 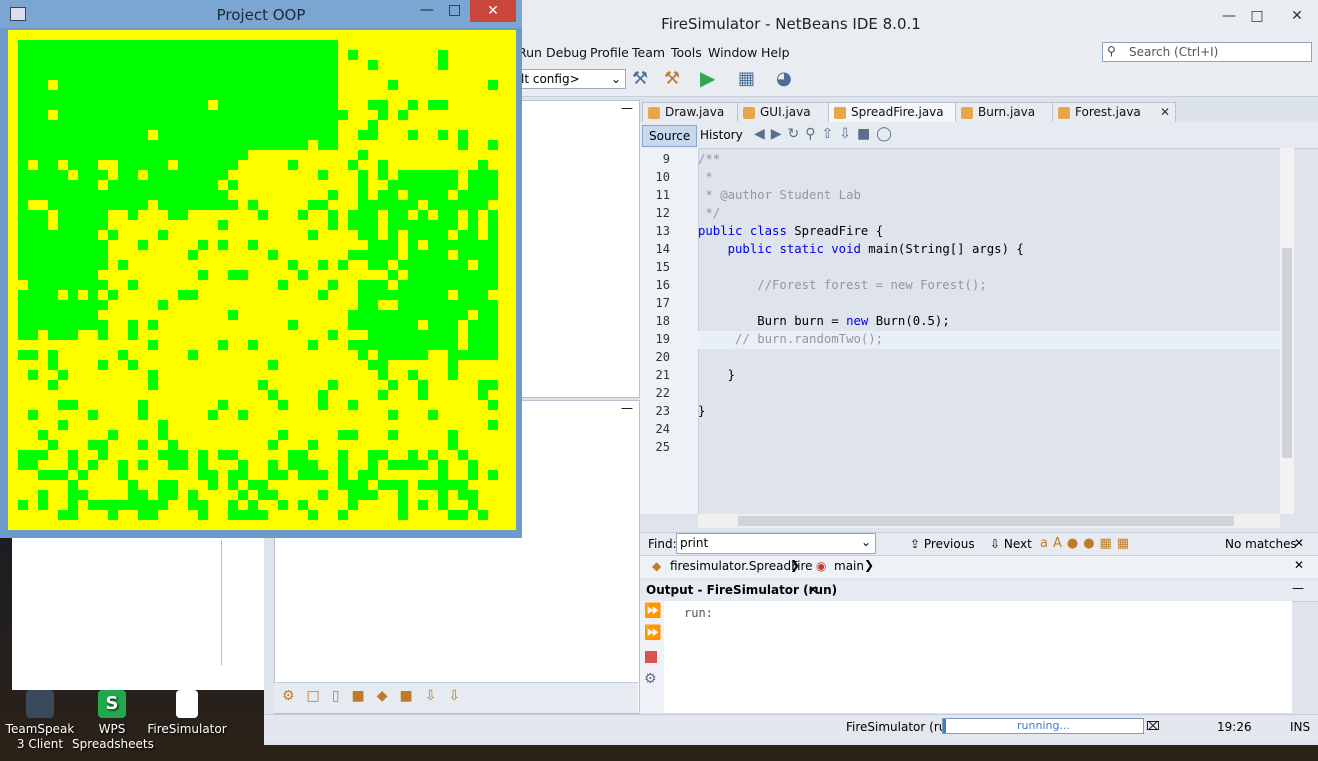 I want to click on menu-debug: Debug, so click(x=566, y=52).